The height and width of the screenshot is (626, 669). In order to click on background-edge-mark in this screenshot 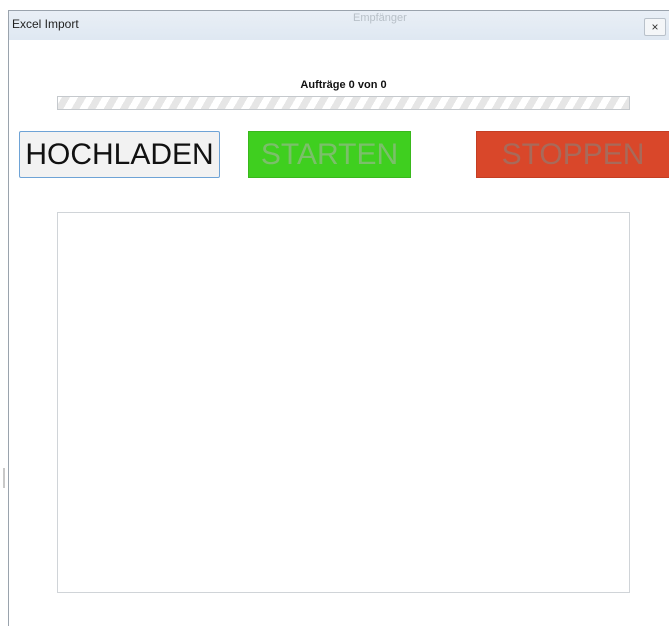, I will do `click(4, 478)`.